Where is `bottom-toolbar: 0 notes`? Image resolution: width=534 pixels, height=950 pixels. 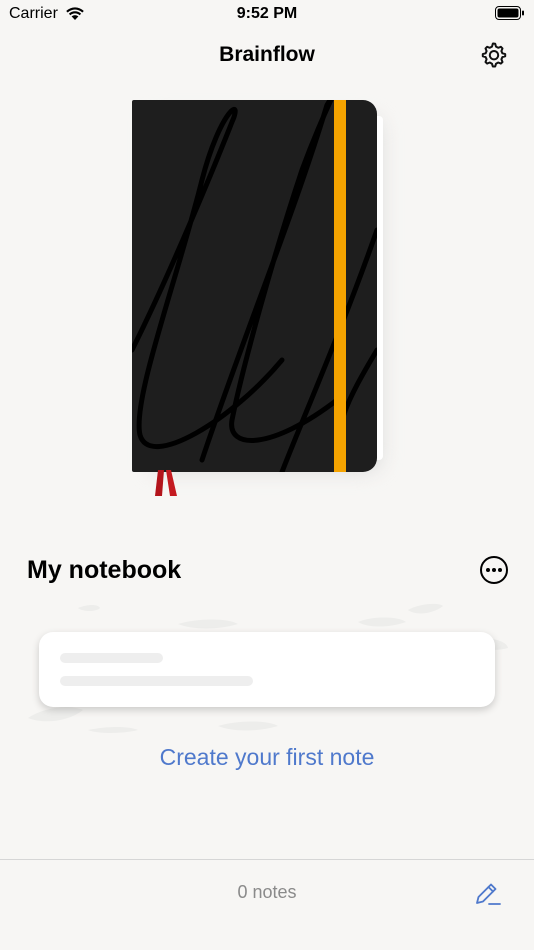
bottom-toolbar: 0 notes is located at coordinates (267, 905).